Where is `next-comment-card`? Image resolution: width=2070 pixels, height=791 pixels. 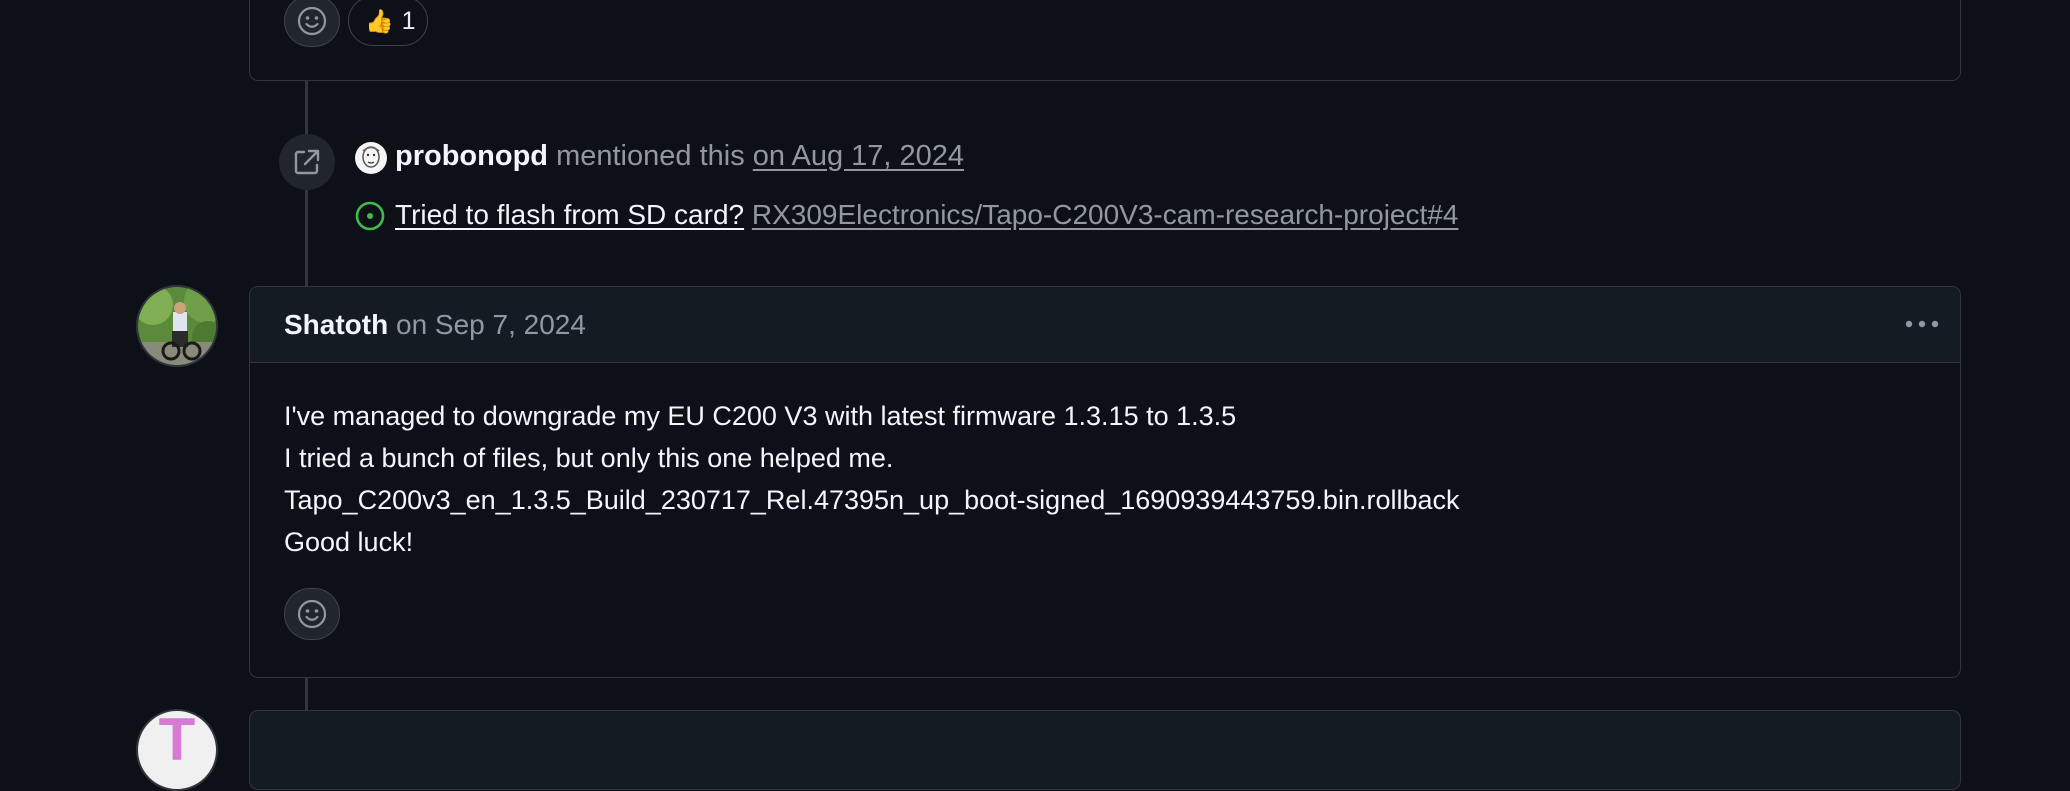 next-comment-card is located at coordinates (1105, 750).